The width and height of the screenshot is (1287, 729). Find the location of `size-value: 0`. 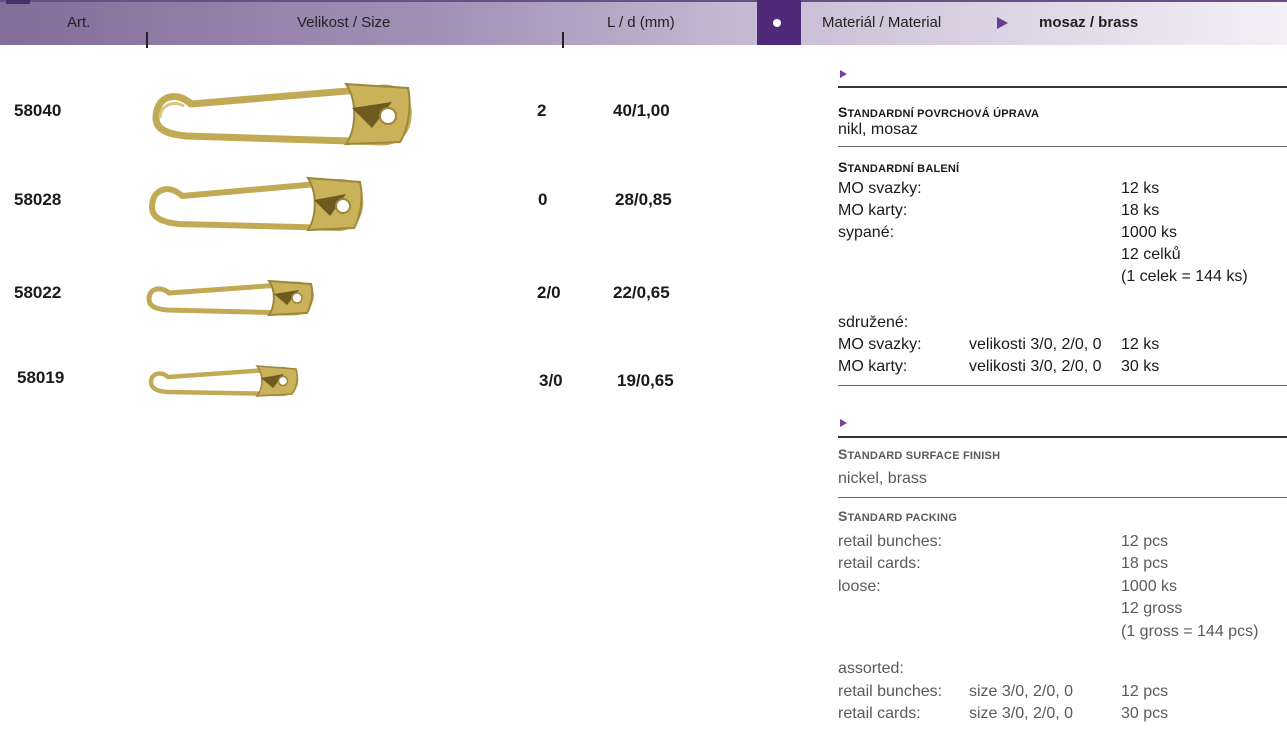

size-value: 0 is located at coordinates (543, 199).